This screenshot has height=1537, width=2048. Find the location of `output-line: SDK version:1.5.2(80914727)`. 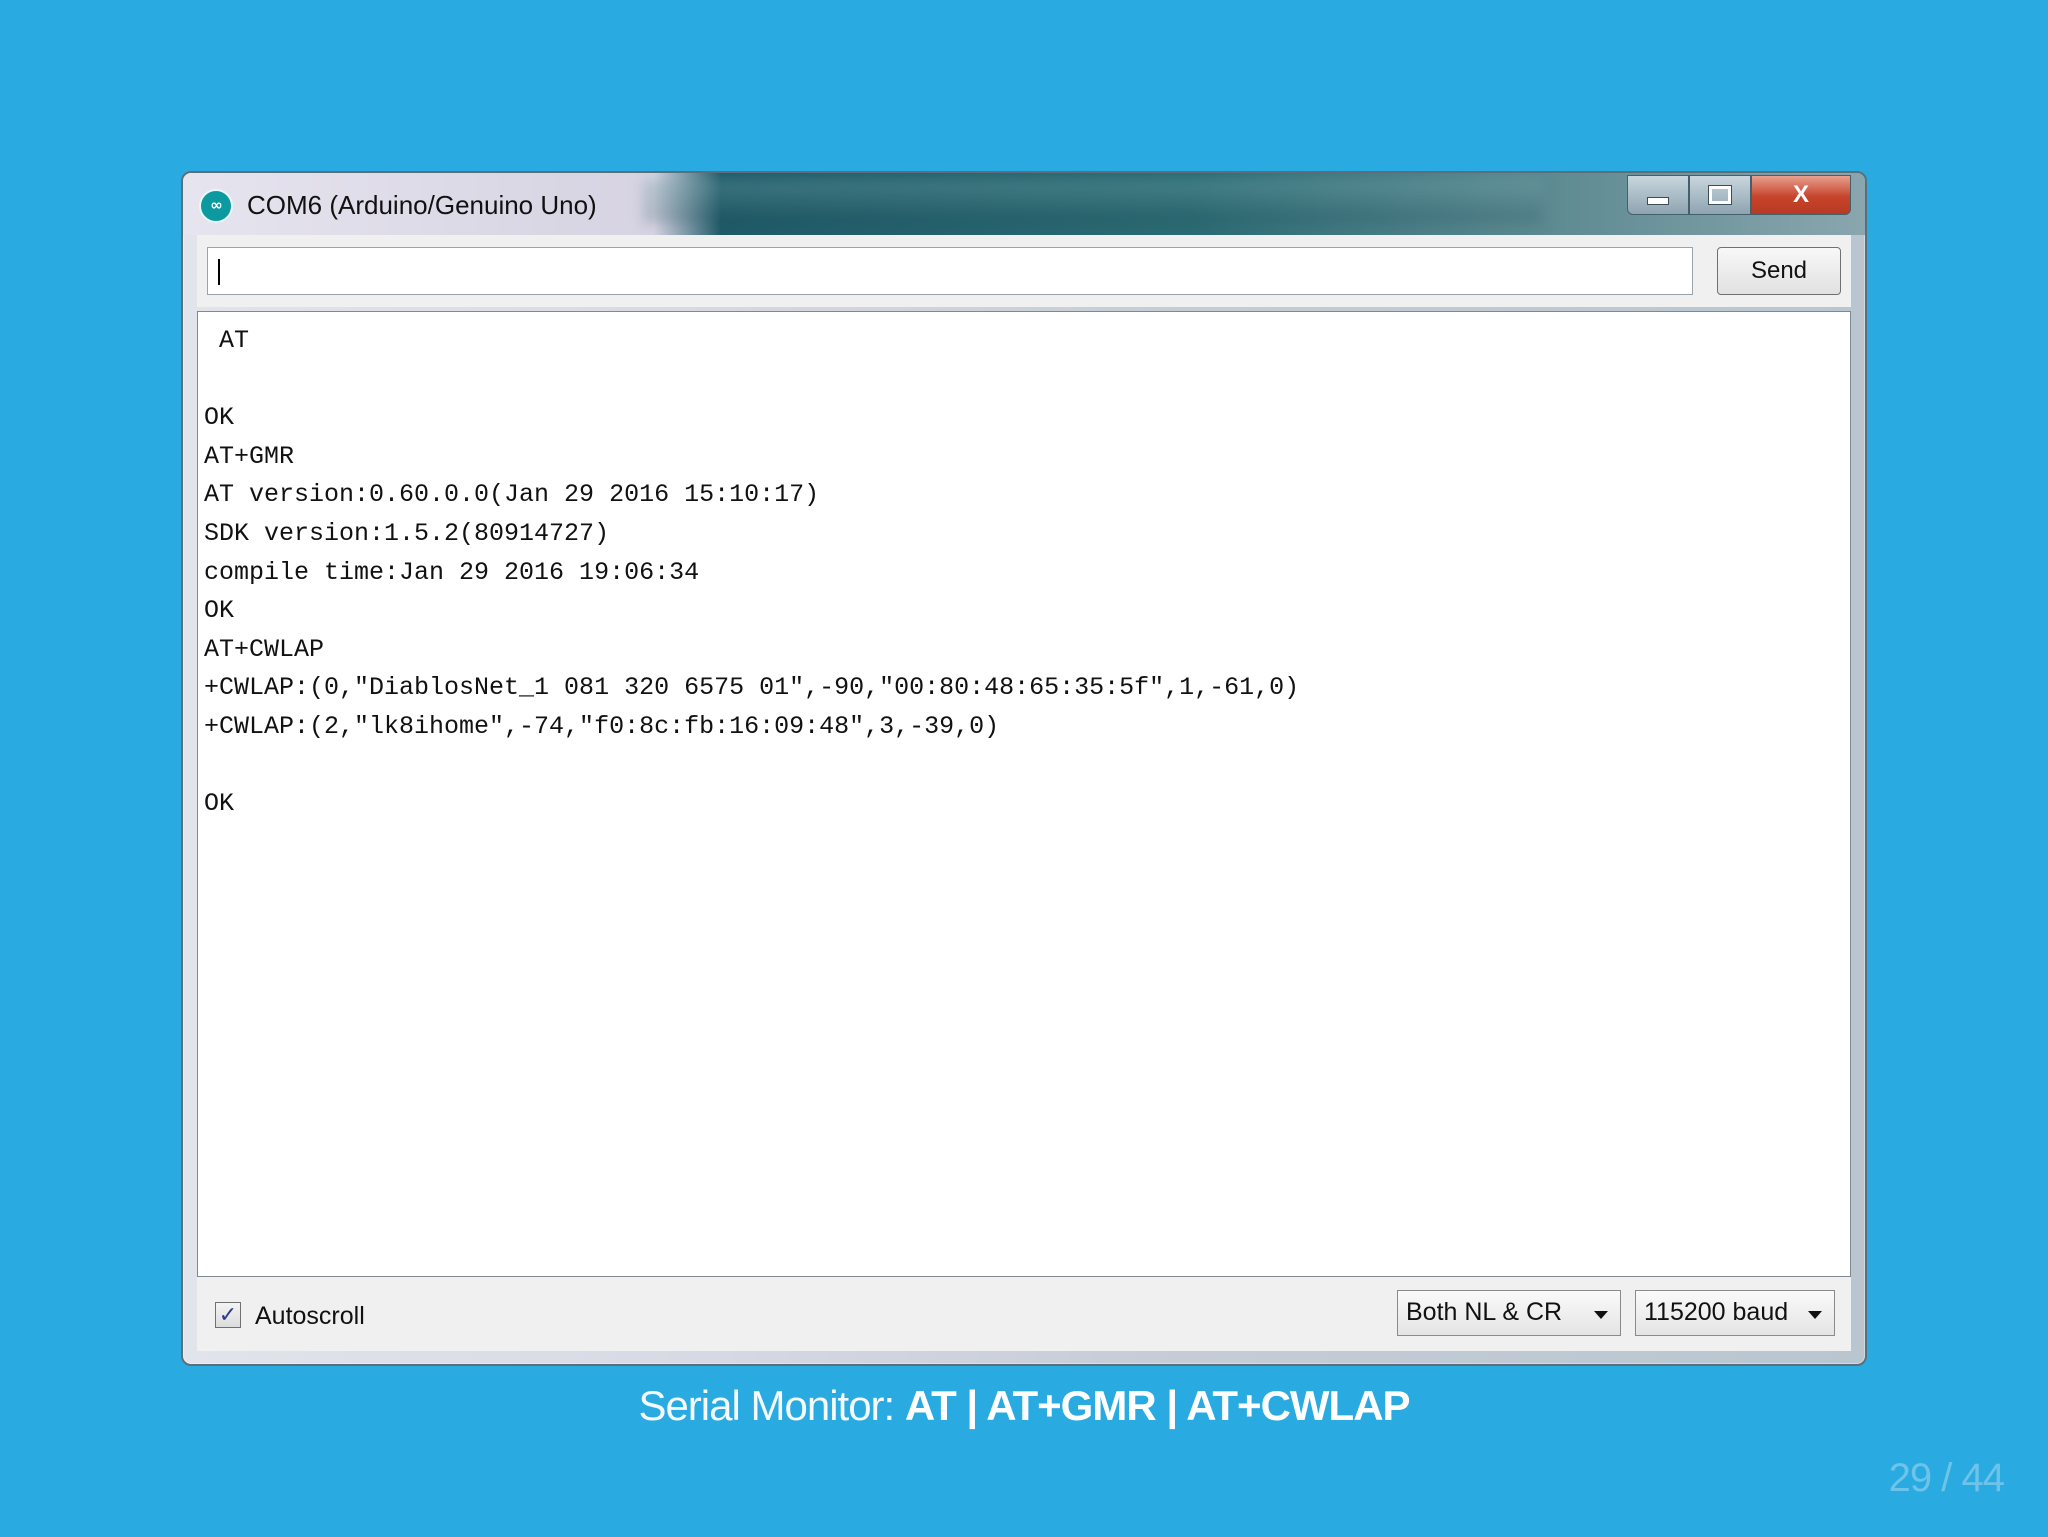

output-line: SDK version:1.5.2(80914727) is located at coordinates (407, 533).